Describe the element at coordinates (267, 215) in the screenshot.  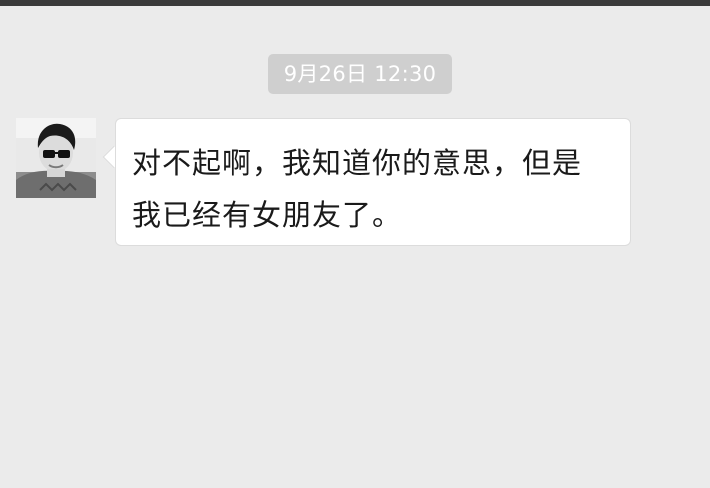
I see `message-line-2: 我已经有女朋友了。` at that location.